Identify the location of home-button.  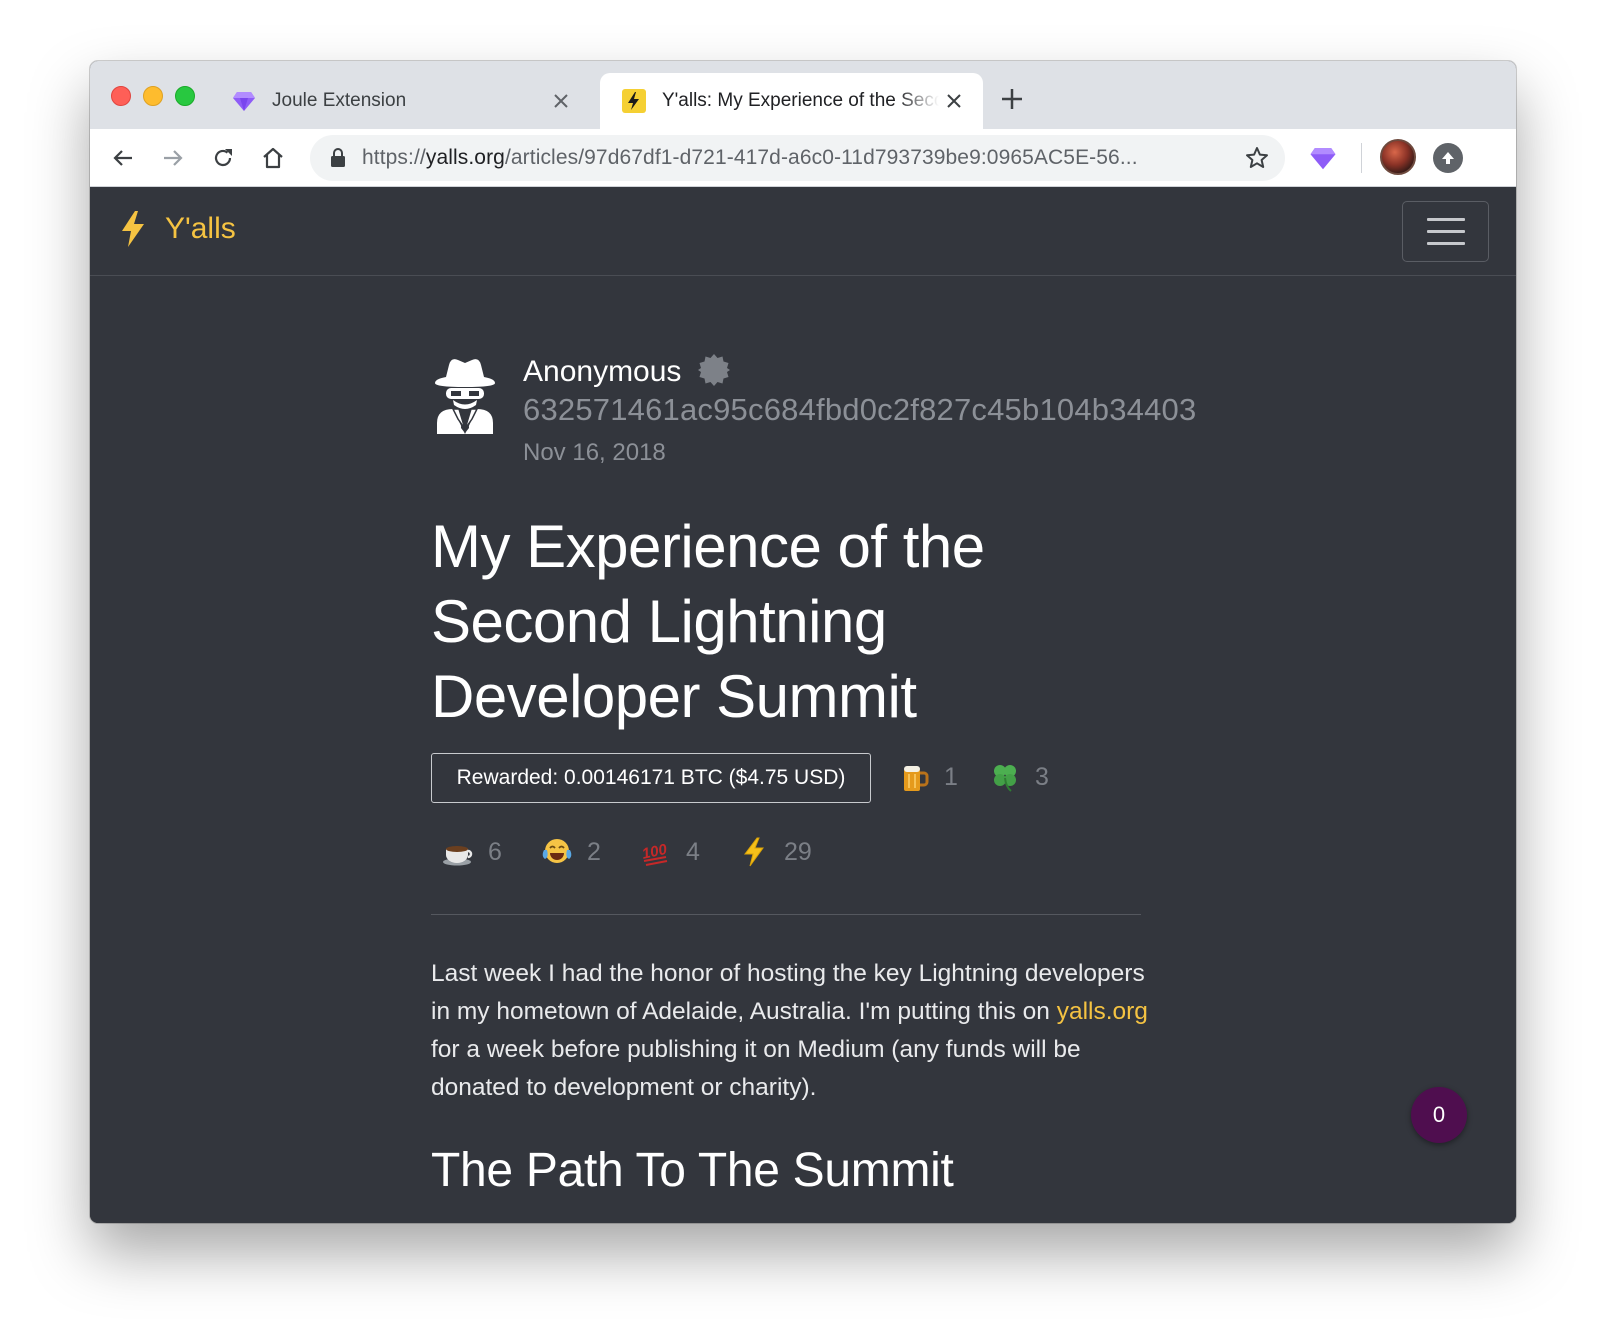
(273, 158).